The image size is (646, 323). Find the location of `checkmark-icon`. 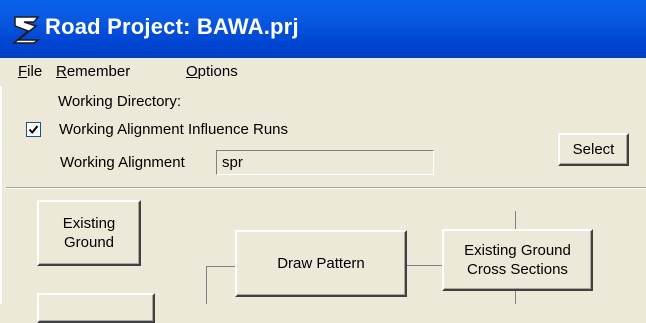

checkmark-icon is located at coordinates (33, 130).